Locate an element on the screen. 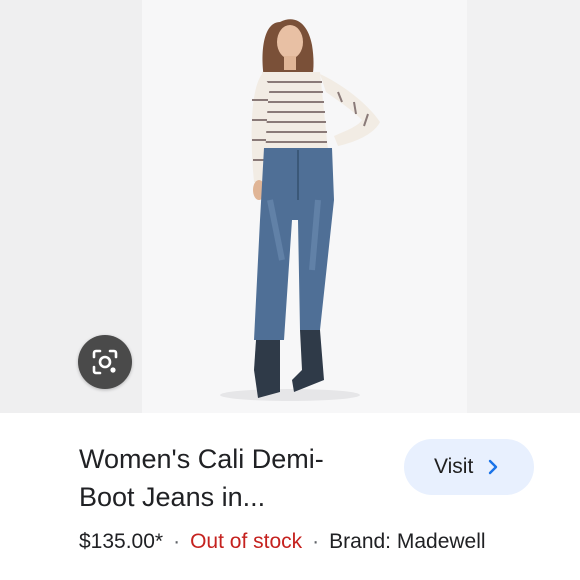  google-lens-button is located at coordinates (105, 362).